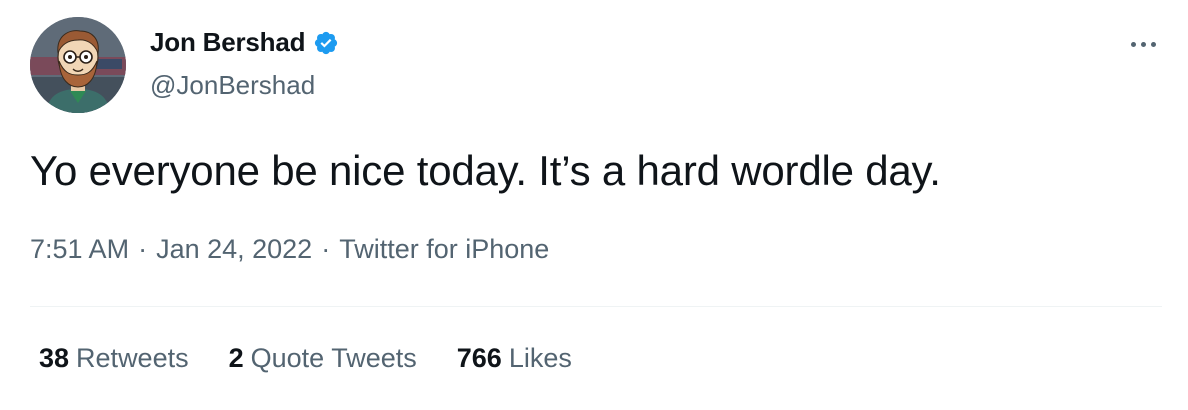 This screenshot has width=1188, height=410. I want to click on author-display-name: Jon Bershad, so click(227, 42).